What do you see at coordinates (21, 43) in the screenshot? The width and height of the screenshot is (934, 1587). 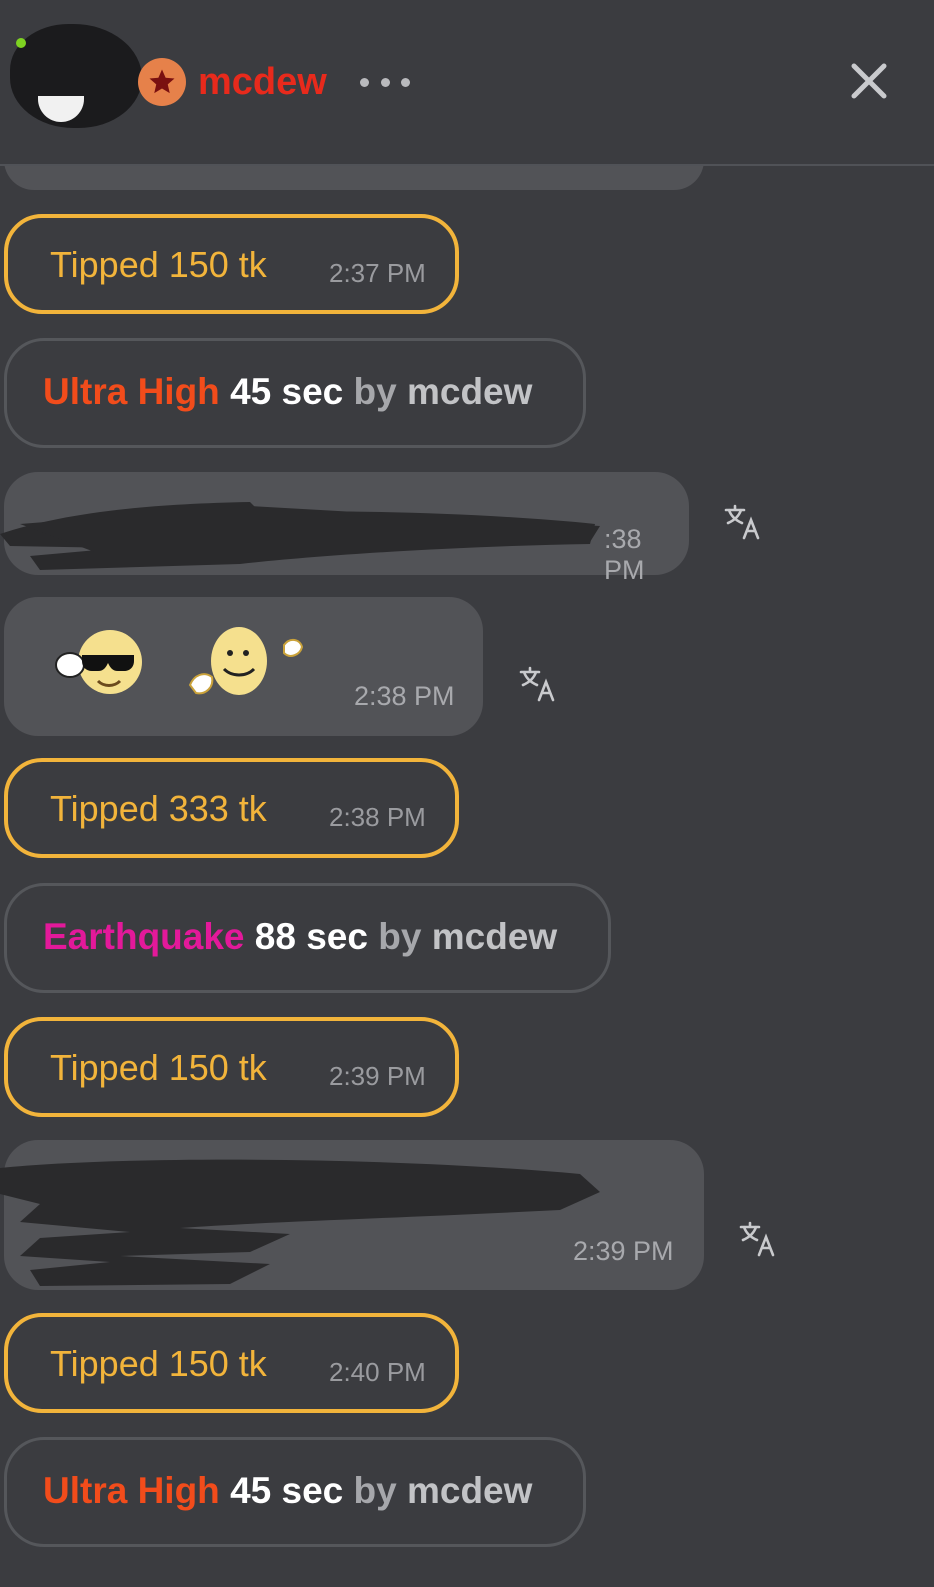 I see `online-status-indicator` at bounding box center [21, 43].